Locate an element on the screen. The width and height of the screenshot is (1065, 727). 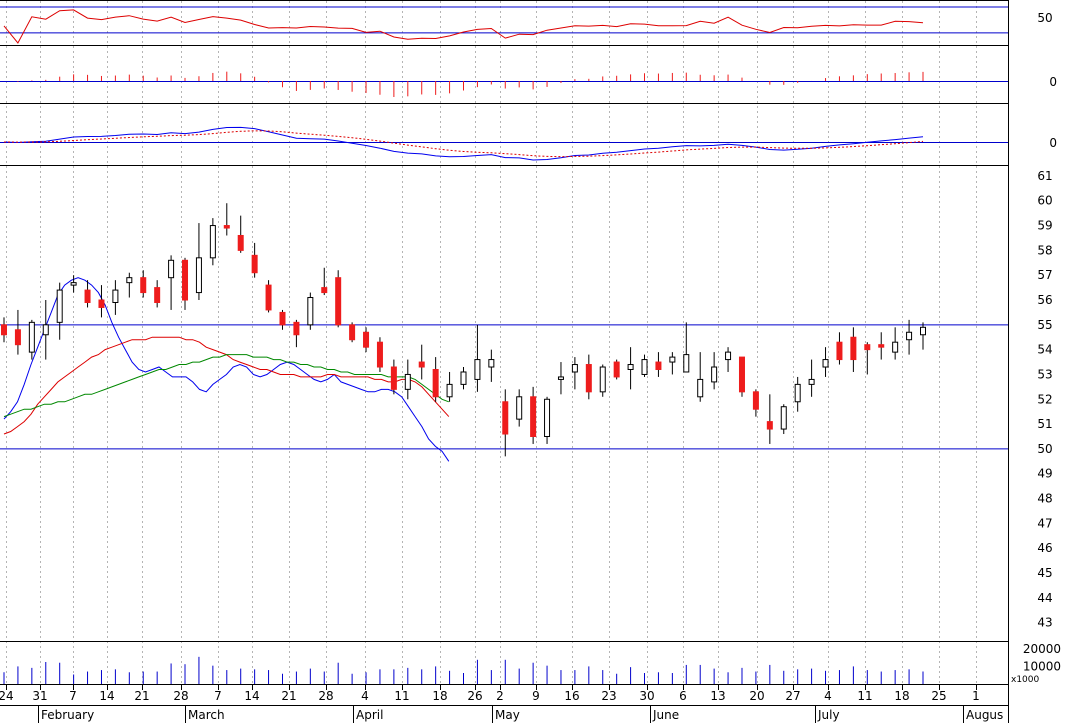
x-day-label: 25 is located at coordinates (938, 696).